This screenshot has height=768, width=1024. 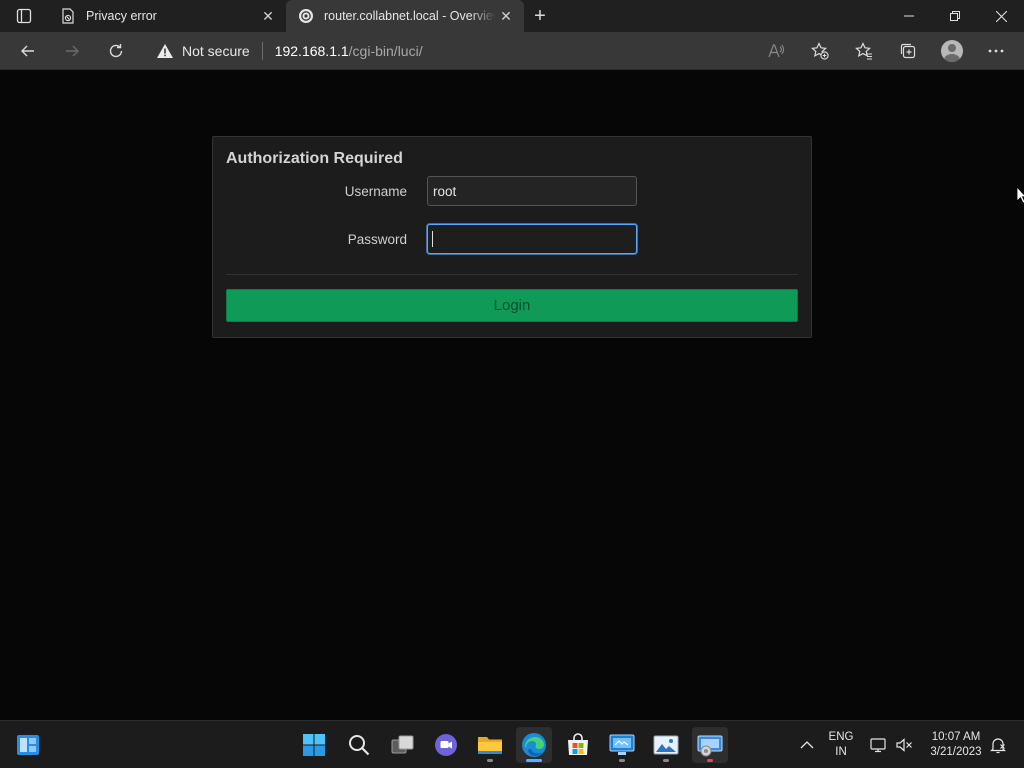 I want to click on avatar, so click(x=952, y=51).